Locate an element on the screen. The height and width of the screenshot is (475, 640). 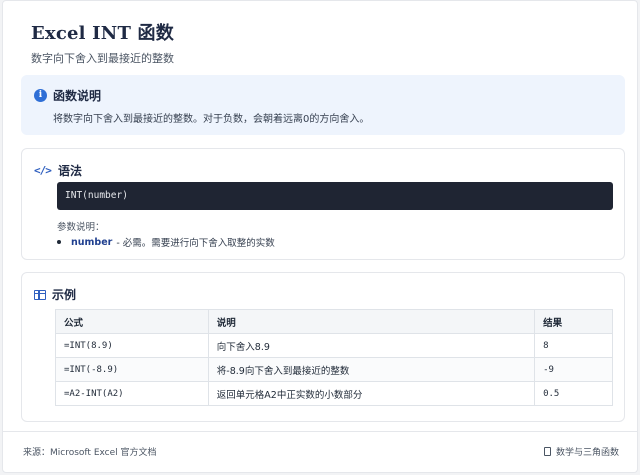
table-icon is located at coordinates (40, 294).